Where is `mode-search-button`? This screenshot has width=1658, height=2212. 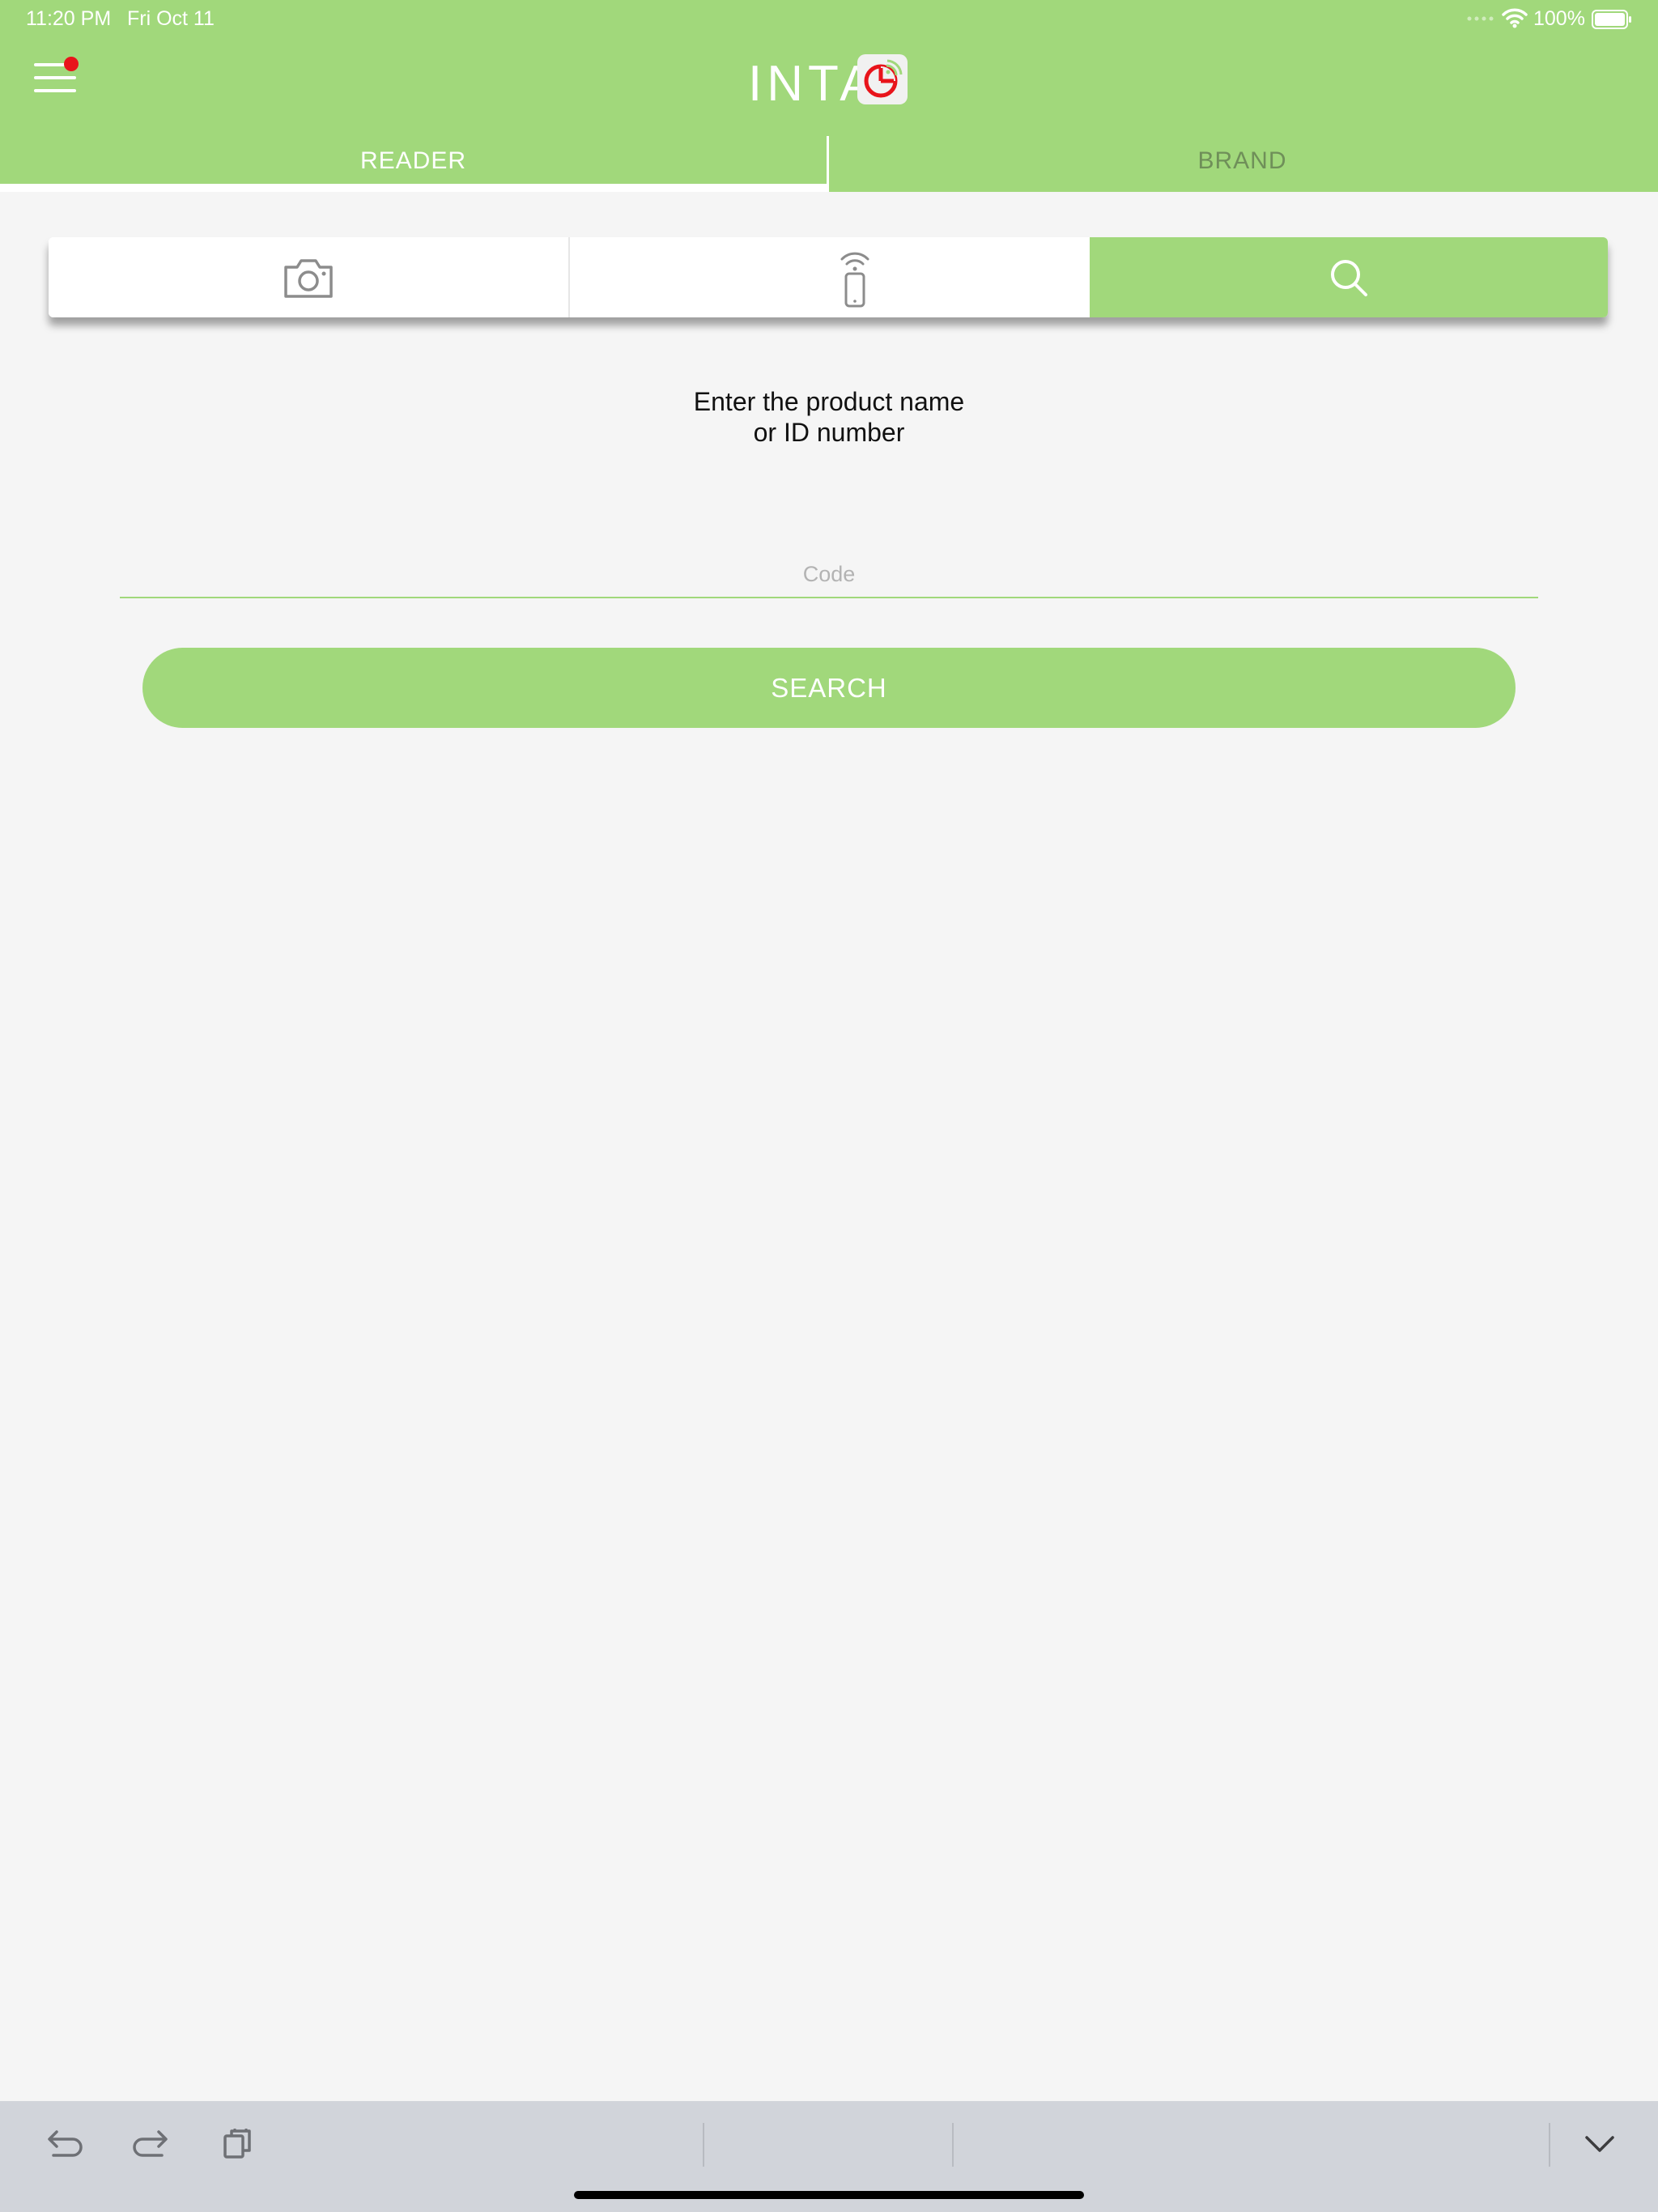
mode-search-button is located at coordinates (1349, 277).